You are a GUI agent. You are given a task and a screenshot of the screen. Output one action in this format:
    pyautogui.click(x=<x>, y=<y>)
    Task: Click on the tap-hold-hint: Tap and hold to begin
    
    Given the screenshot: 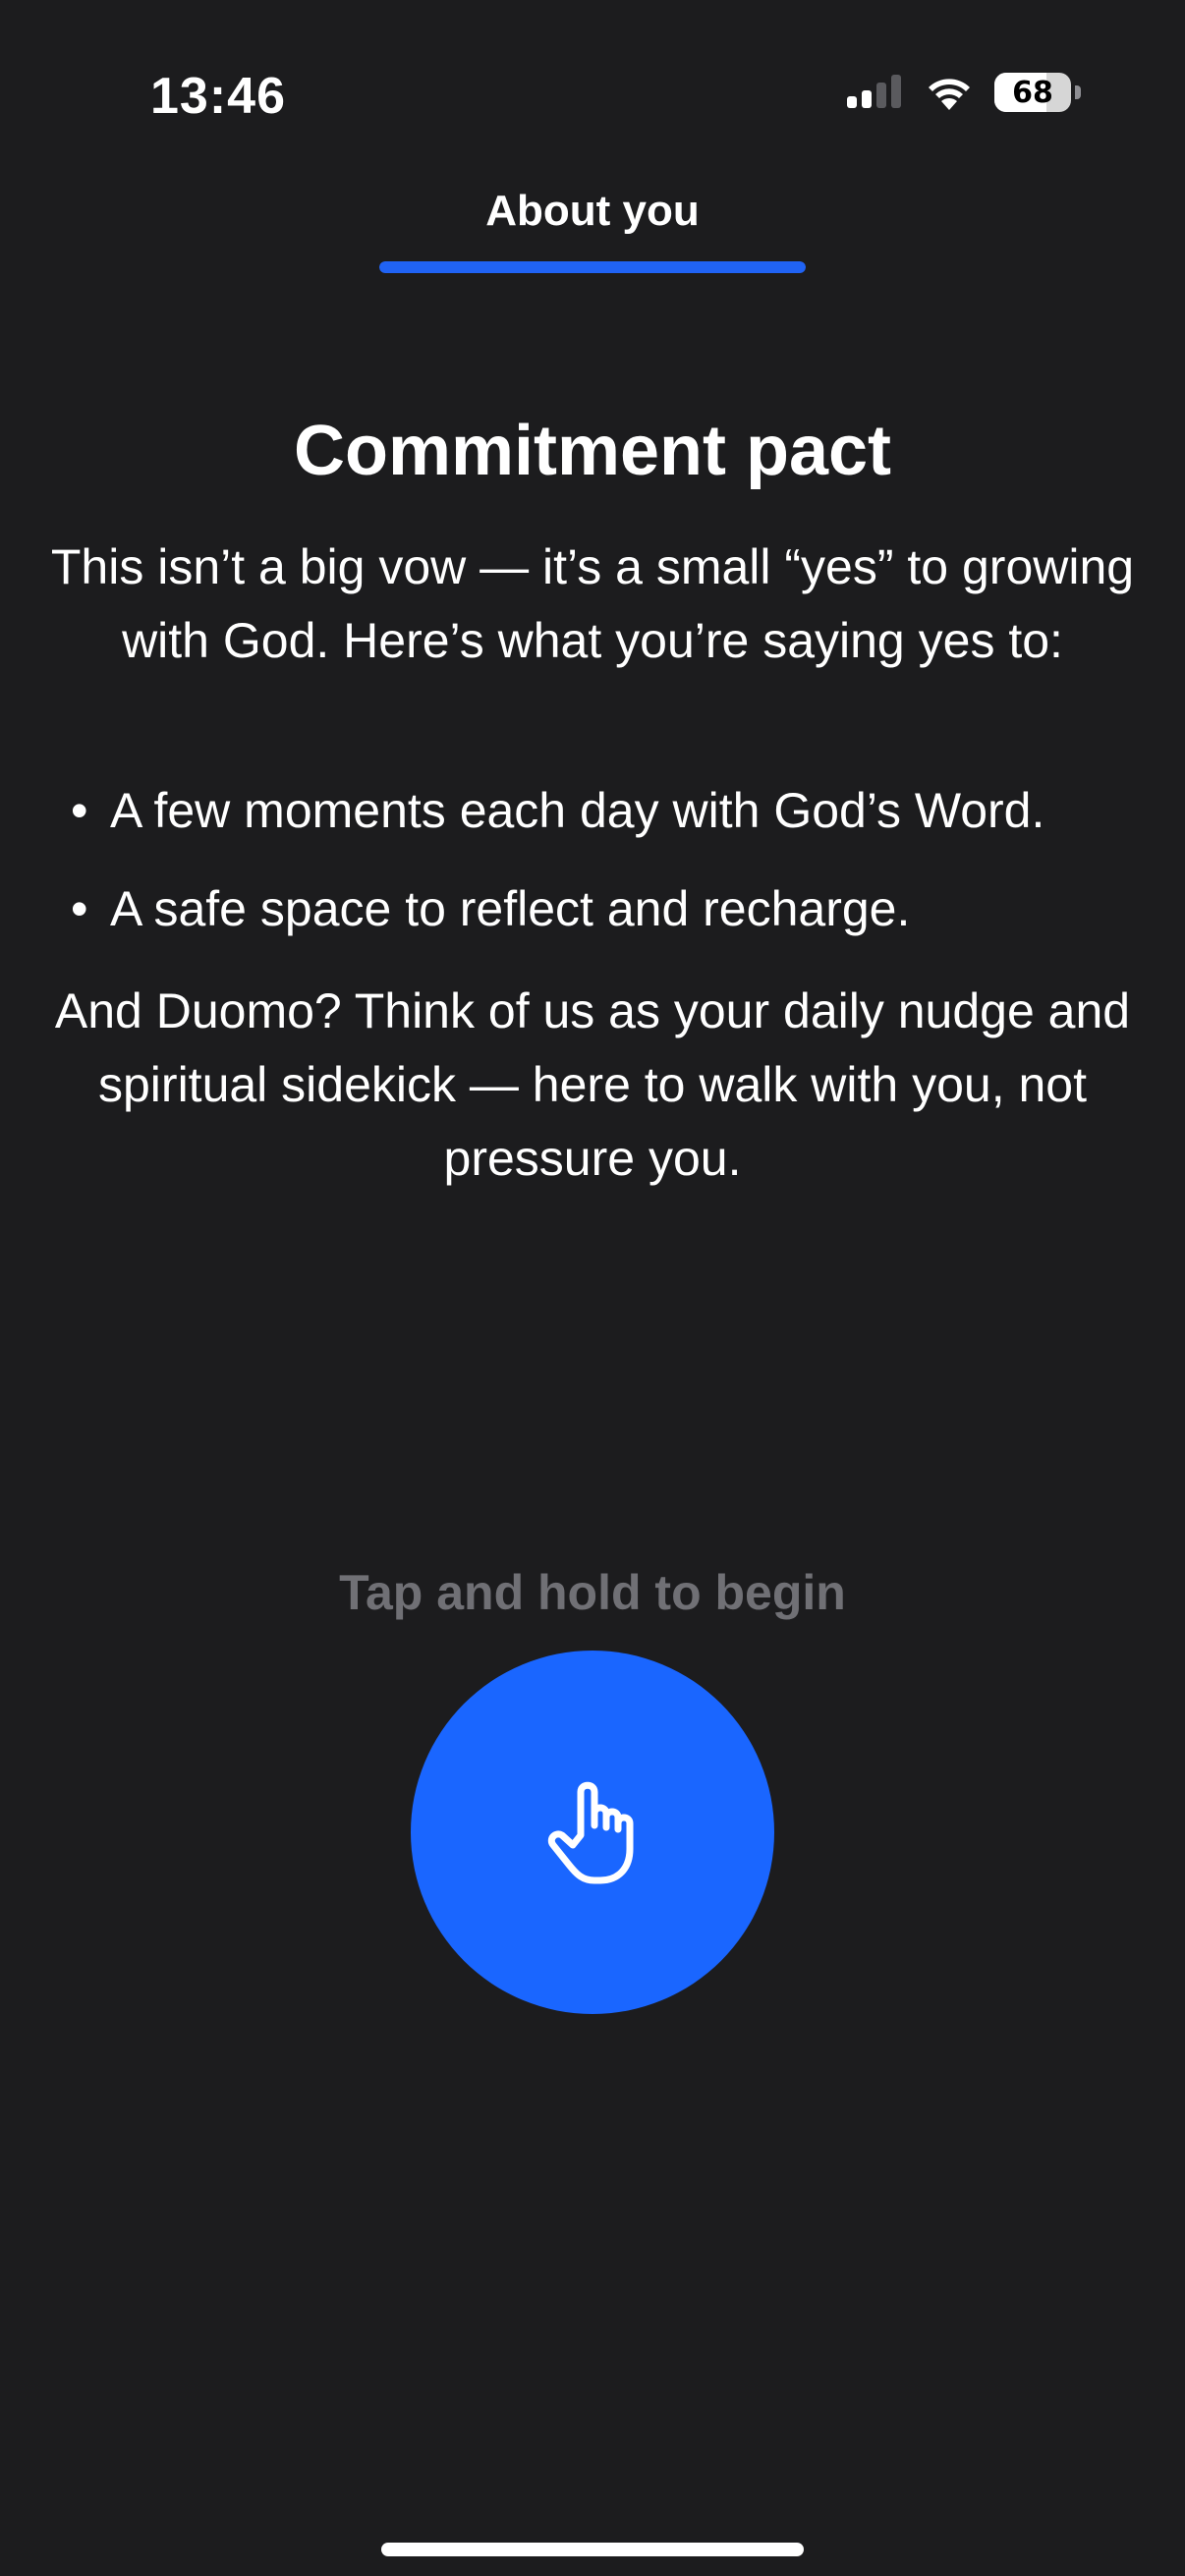 What is the action you would take?
    pyautogui.click(x=592, y=1592)
    